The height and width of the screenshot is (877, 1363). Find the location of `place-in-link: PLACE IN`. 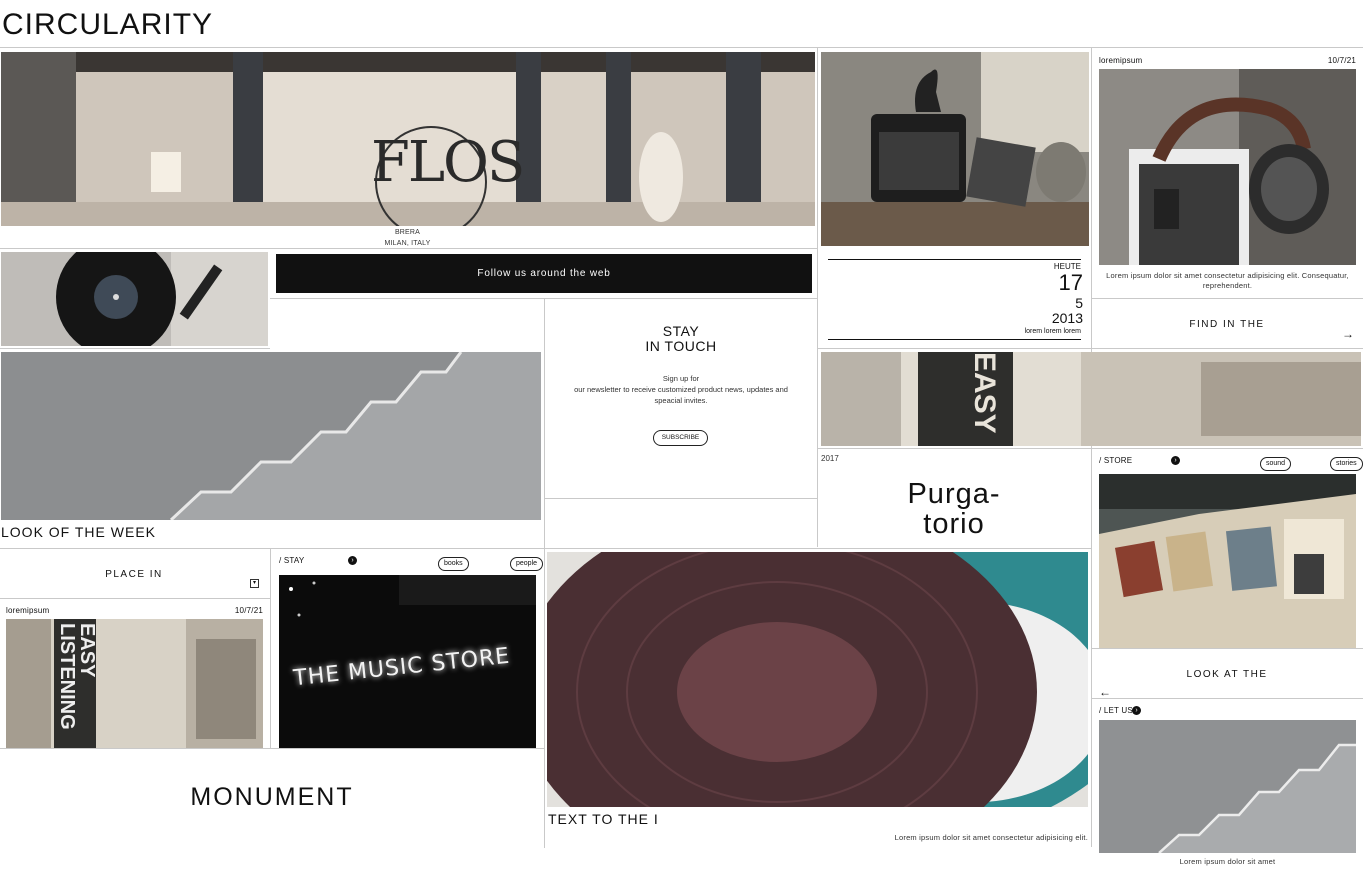

place-in-link: PLACE IN is located at coordinates (134, 574).